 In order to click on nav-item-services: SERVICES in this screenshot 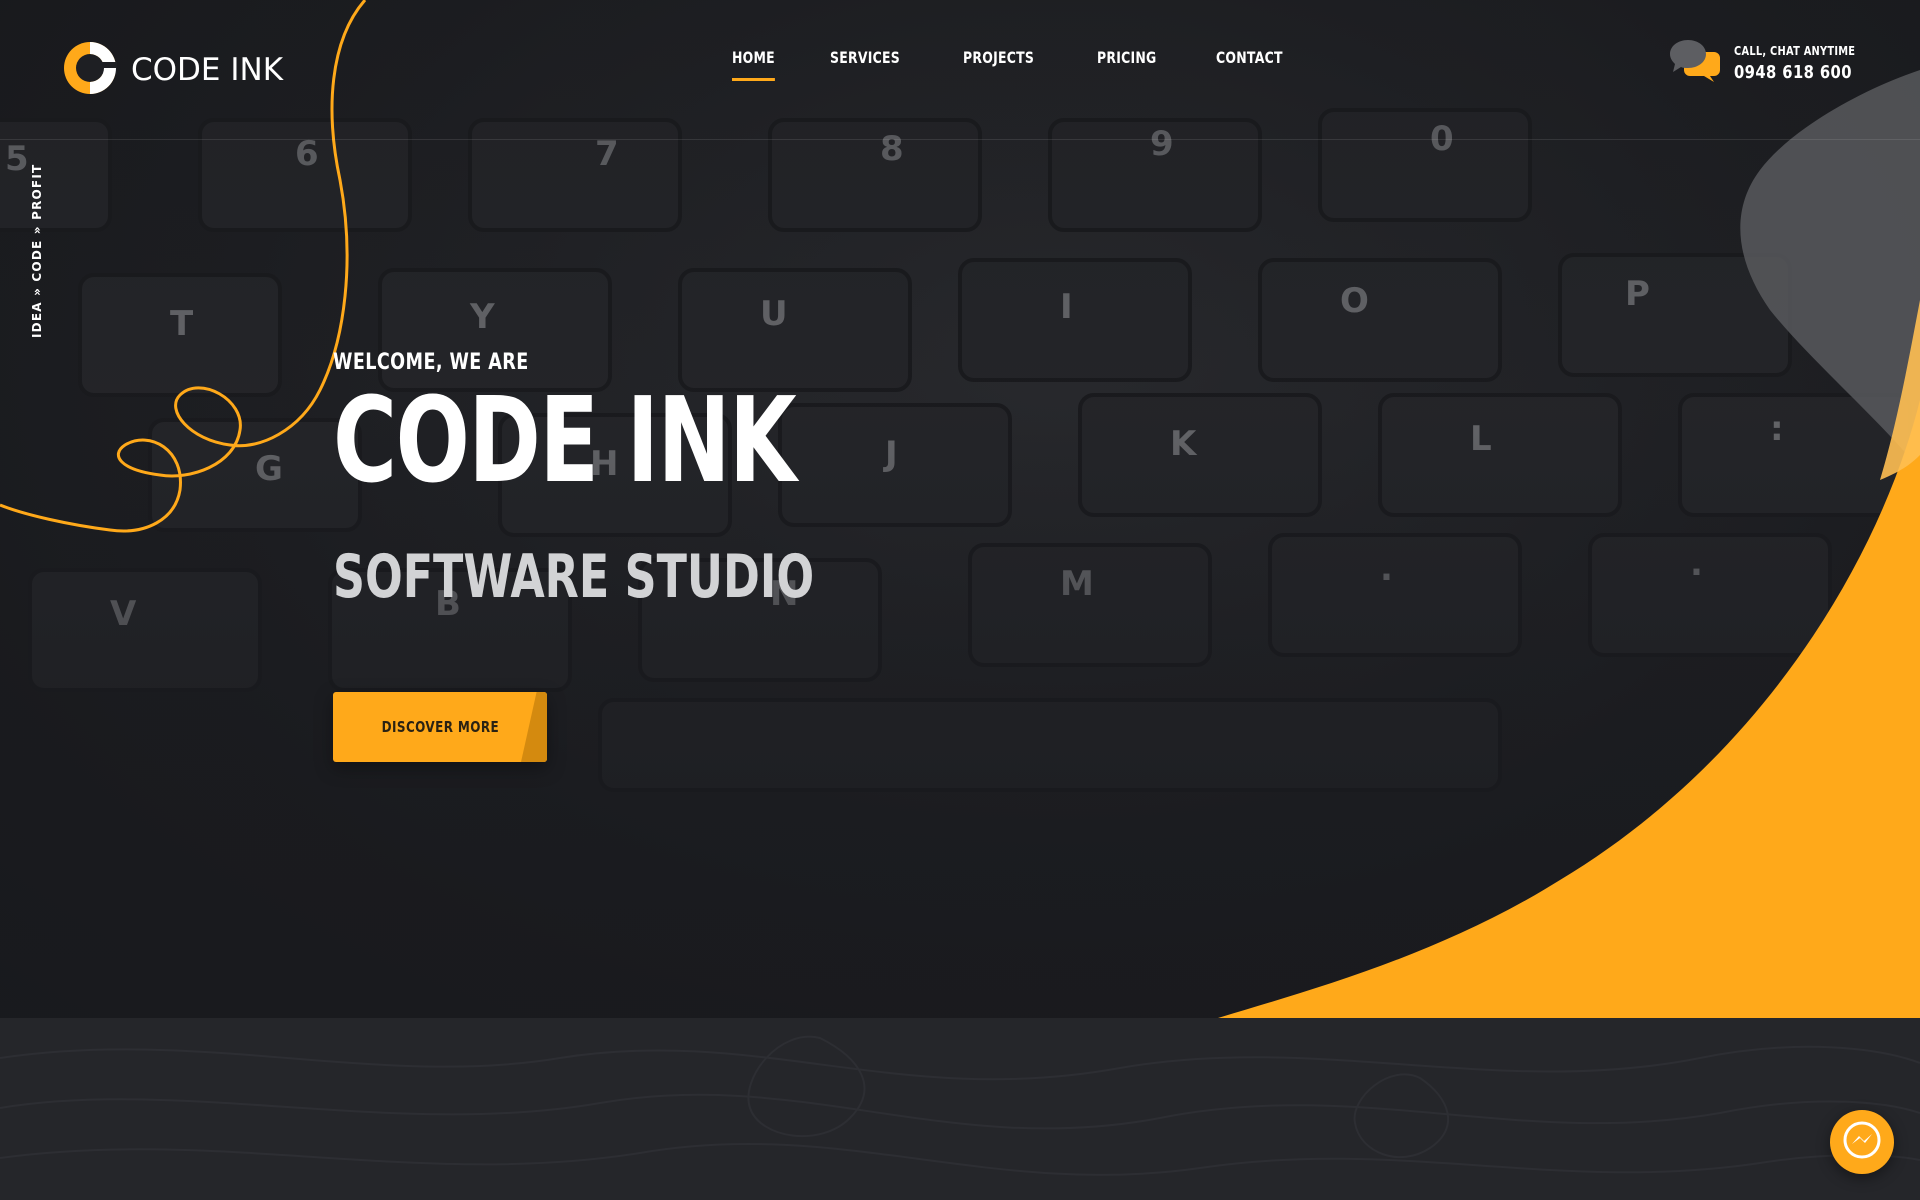, I will do `click(865, 57)`.